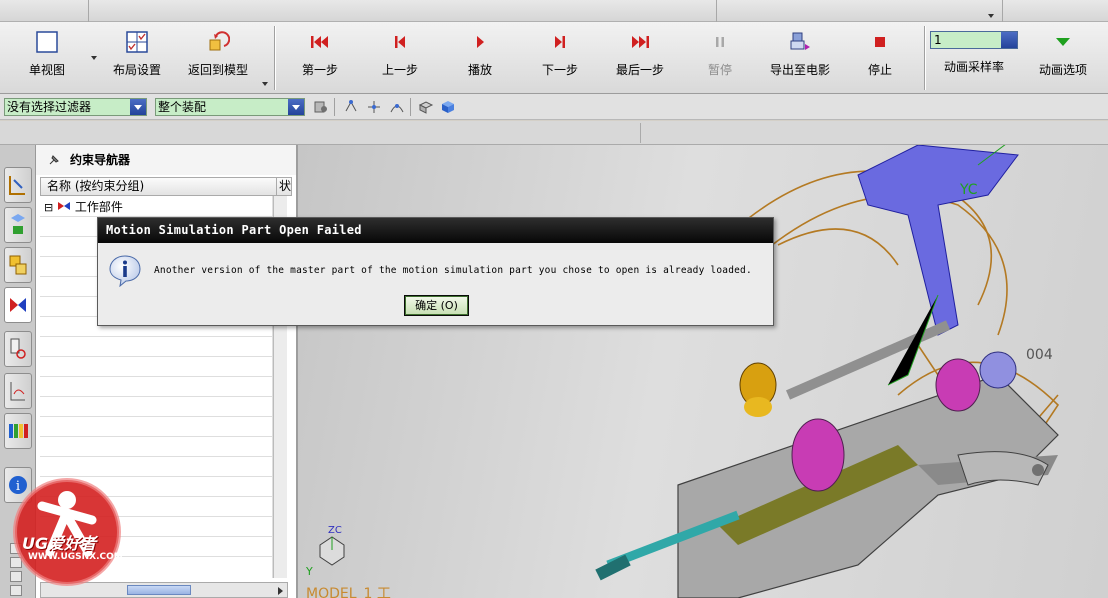 This screenshot has height=598, width=1108. I want to click on tree-row-work-part: ⊟ 工作部件, so click(83, 207).